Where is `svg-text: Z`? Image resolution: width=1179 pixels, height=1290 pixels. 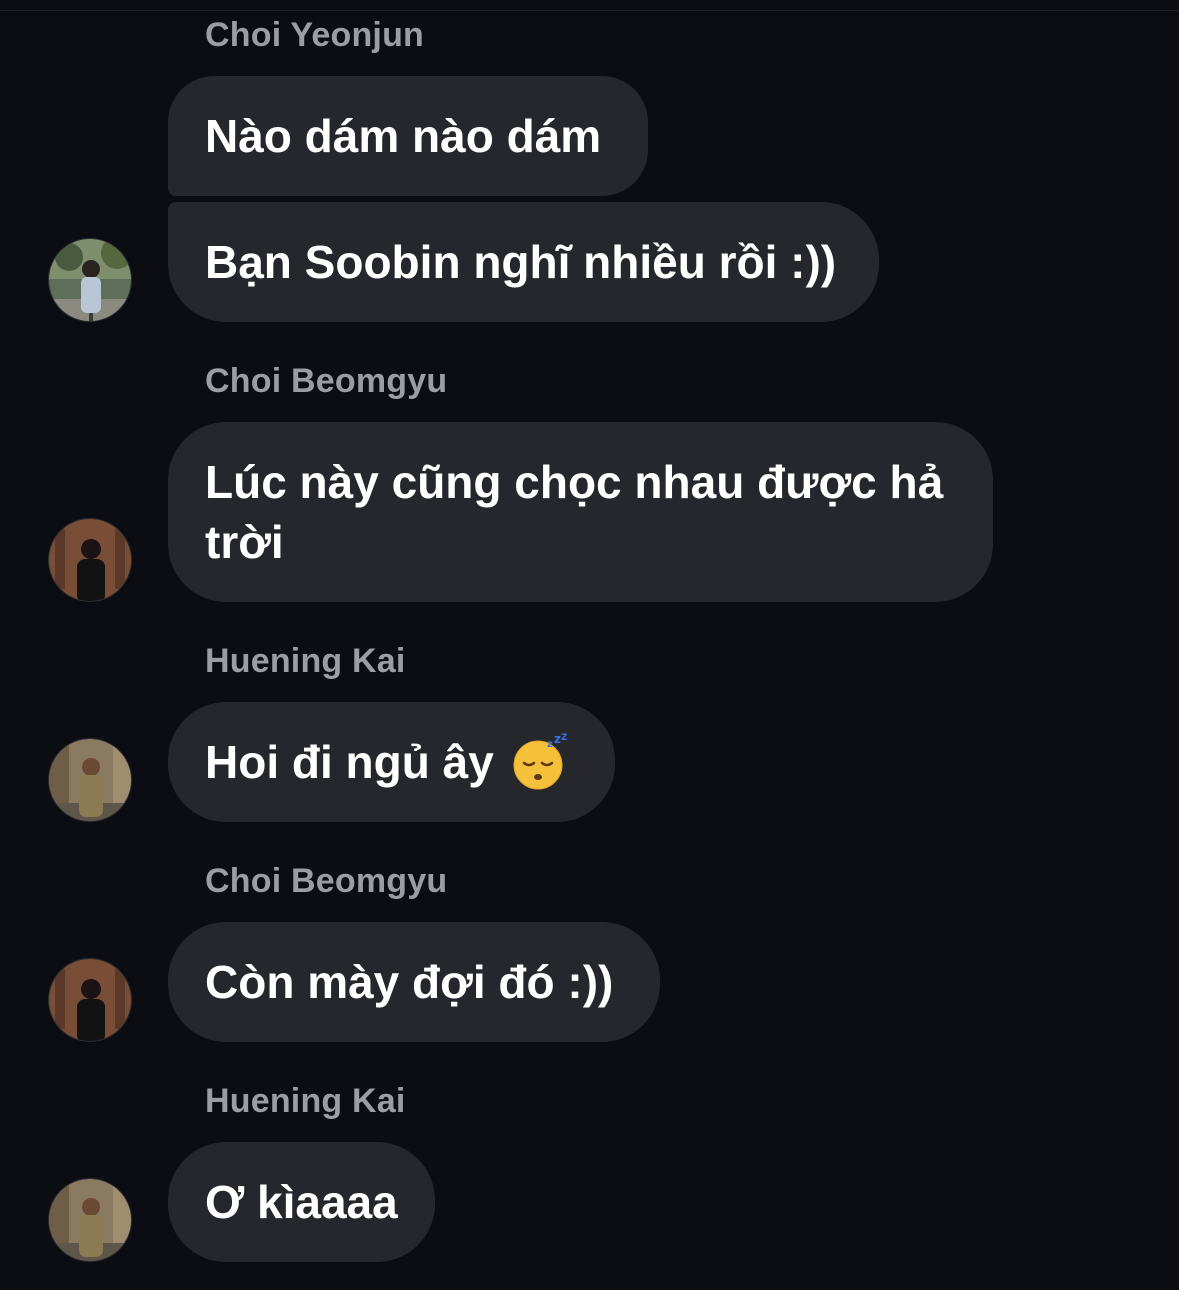
svg-text: Z is located at coordinates (564, 738).